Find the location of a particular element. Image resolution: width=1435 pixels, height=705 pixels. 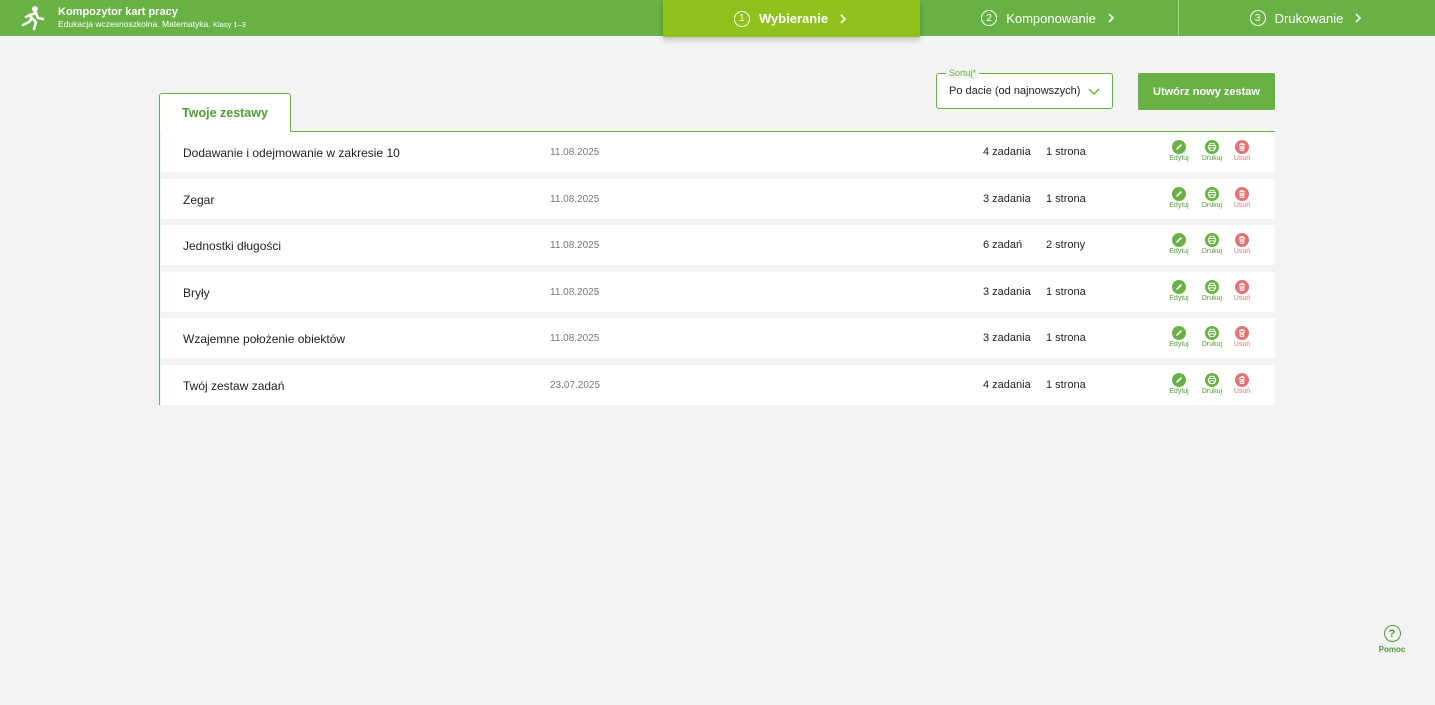

list-border is located at coordinates (159, 268).